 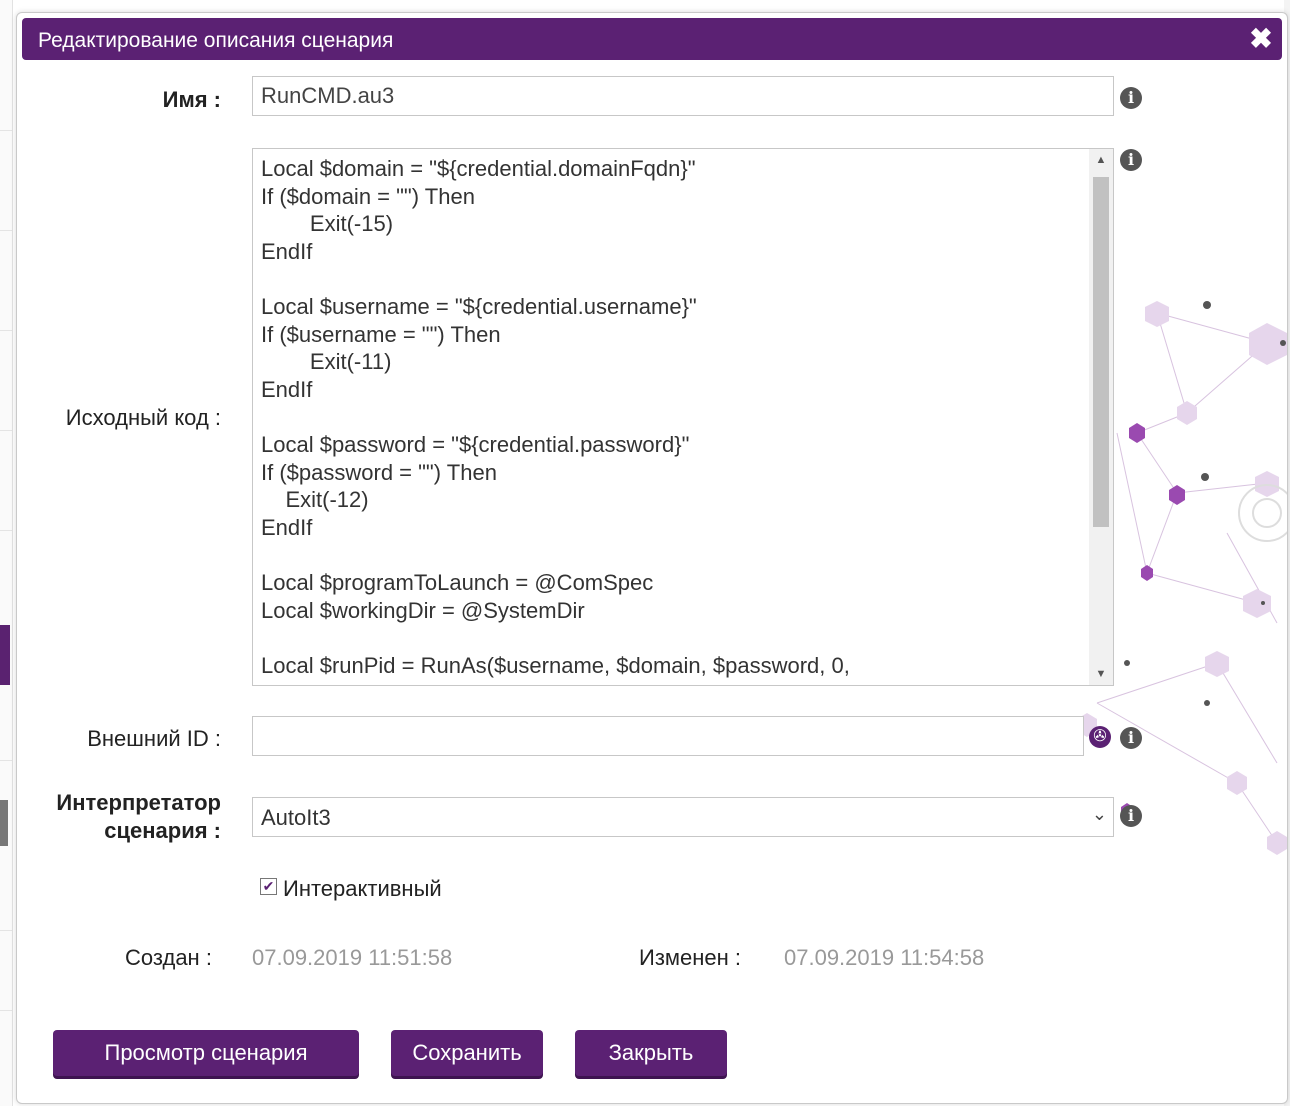 I want to click on interactive-checkbox: ✔, so click(x=268, y=886).